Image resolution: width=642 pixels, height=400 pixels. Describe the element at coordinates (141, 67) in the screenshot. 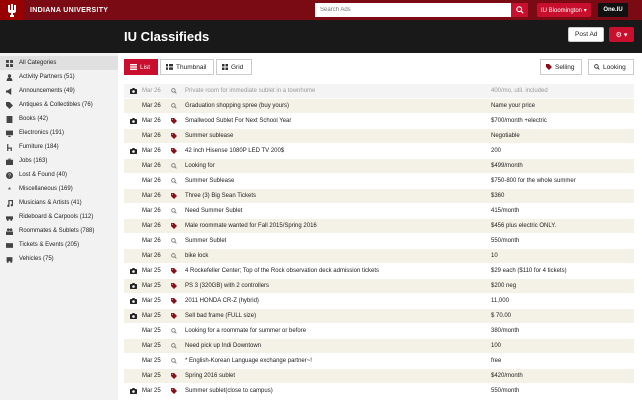

I see `list-view-button: List` at that location.